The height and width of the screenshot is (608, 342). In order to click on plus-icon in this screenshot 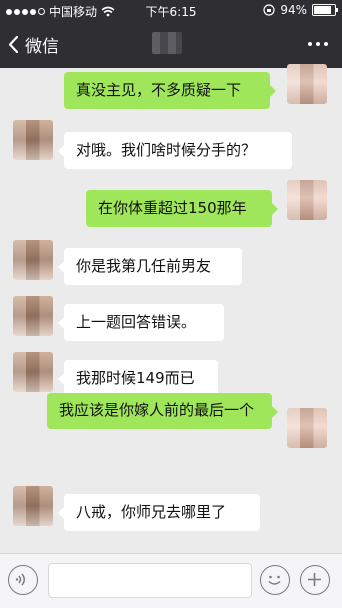, I will do `click(314, 579)`.